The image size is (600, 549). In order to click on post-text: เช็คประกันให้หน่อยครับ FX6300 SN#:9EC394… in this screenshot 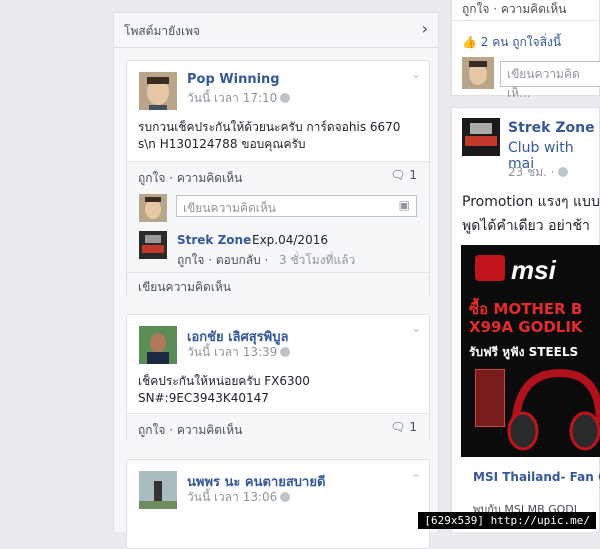, I will do `click(224, 389)`.